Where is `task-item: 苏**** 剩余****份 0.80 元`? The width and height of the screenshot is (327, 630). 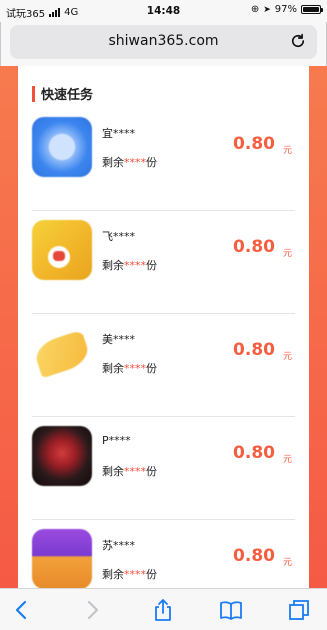 task-item: 苏**** 剩余****份 0.80 元 is located at coordinates (163, 554).